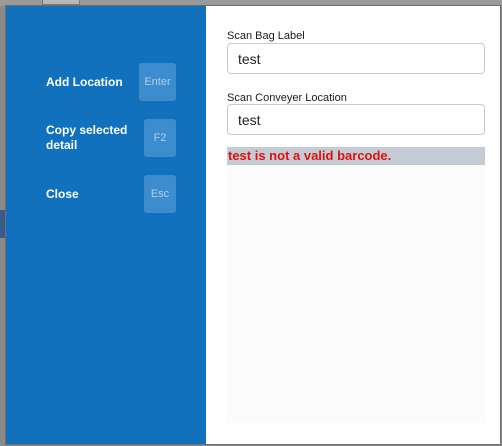 This screenshot has height=446, width=502. What do you see at coordinates (84, 81) in the screenshot?
I see `add-location-label: Add Location` at bounding box center [84, 81].